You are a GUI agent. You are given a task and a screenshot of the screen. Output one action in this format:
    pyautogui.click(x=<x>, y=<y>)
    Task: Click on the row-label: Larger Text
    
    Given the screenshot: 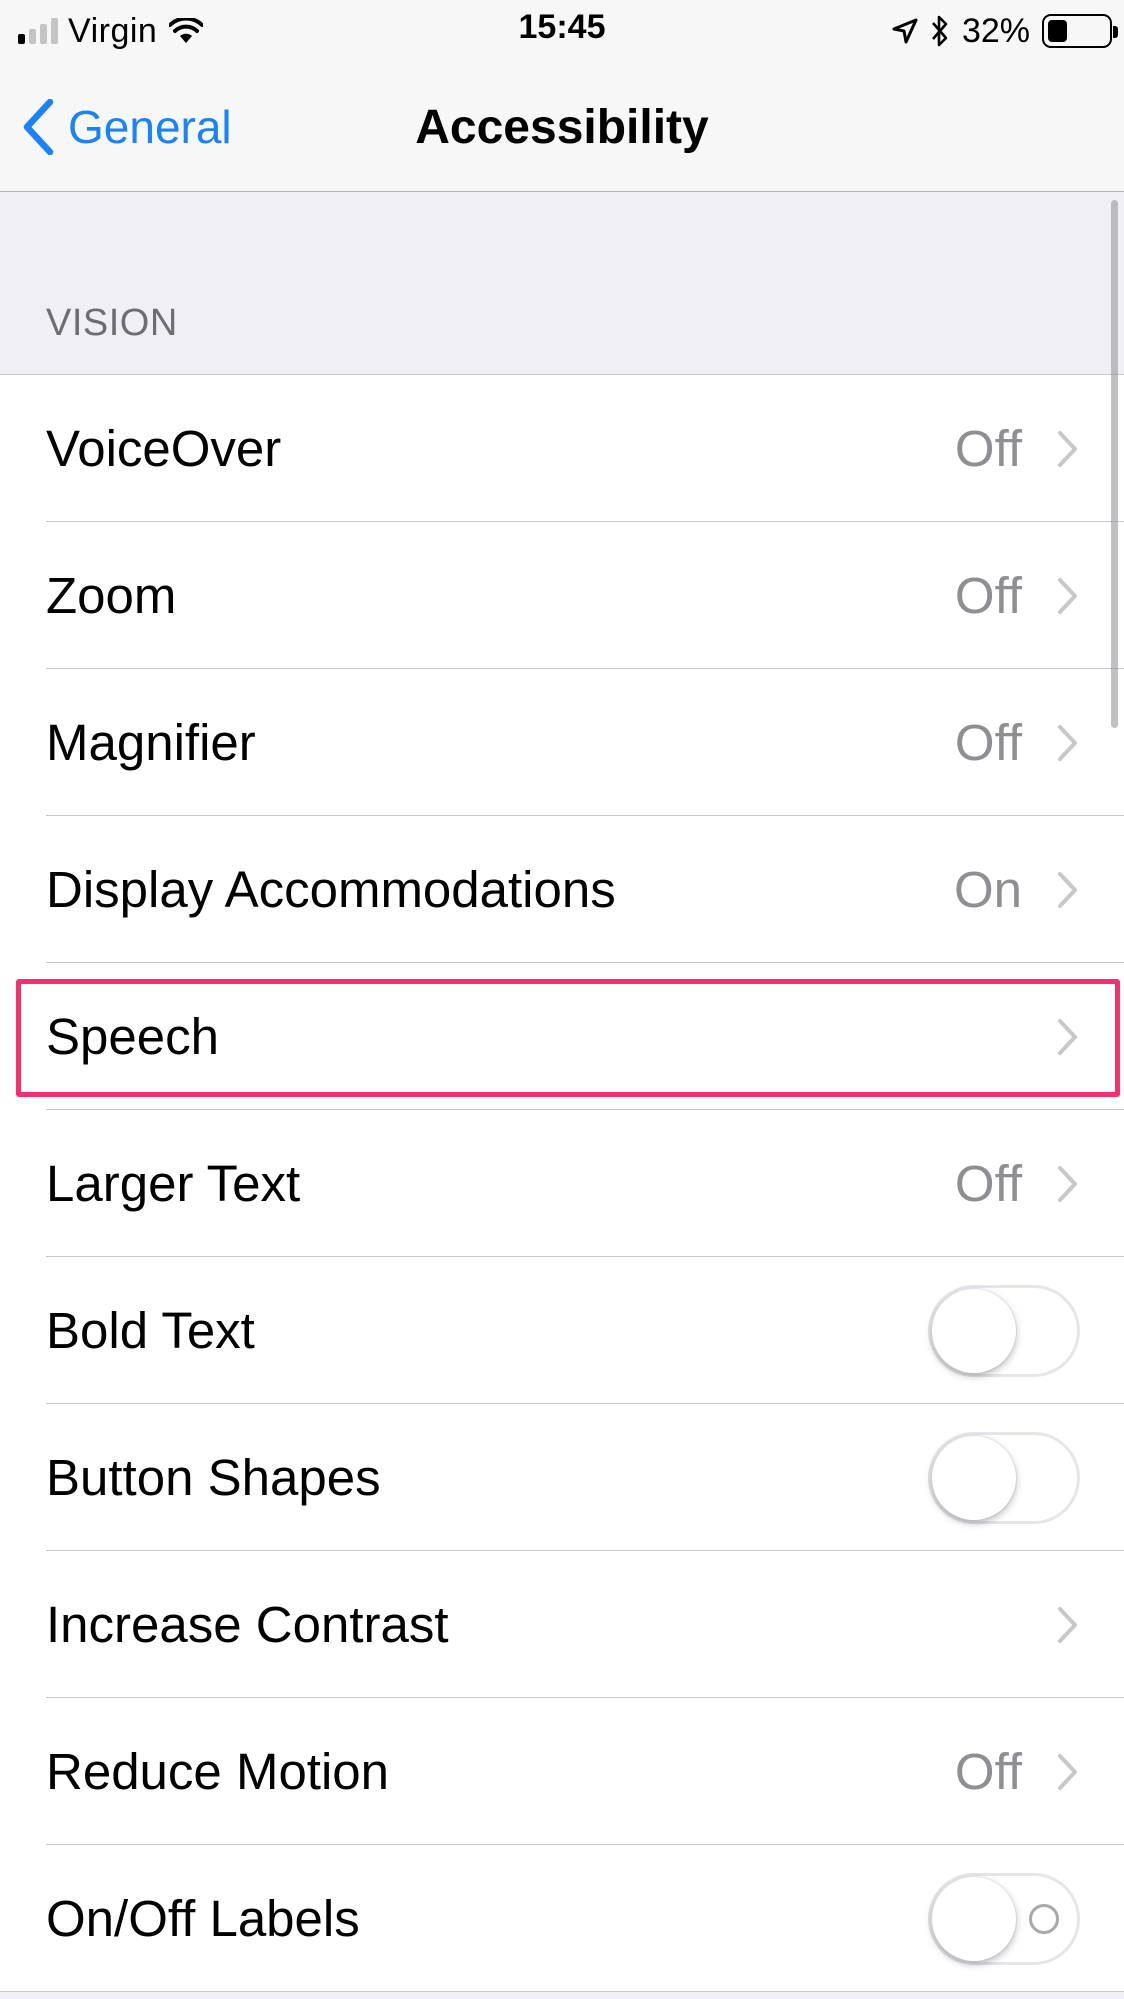 What is the action you would take?
    pyautogui.click(x=173, y=1183)
    